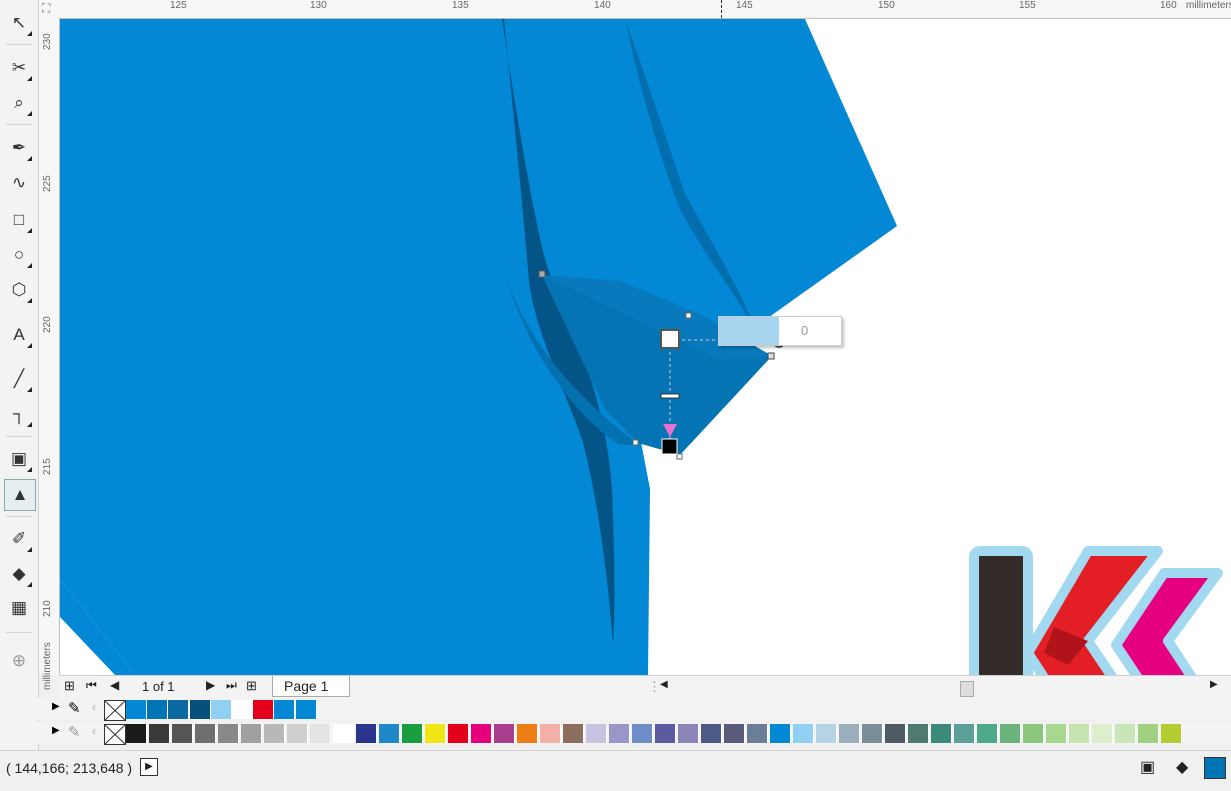  Describe the element at coordinates (49, 354) in the screenshot. I see `vertical-ruler: 230 225 220 215 210 millimeters` at that location.